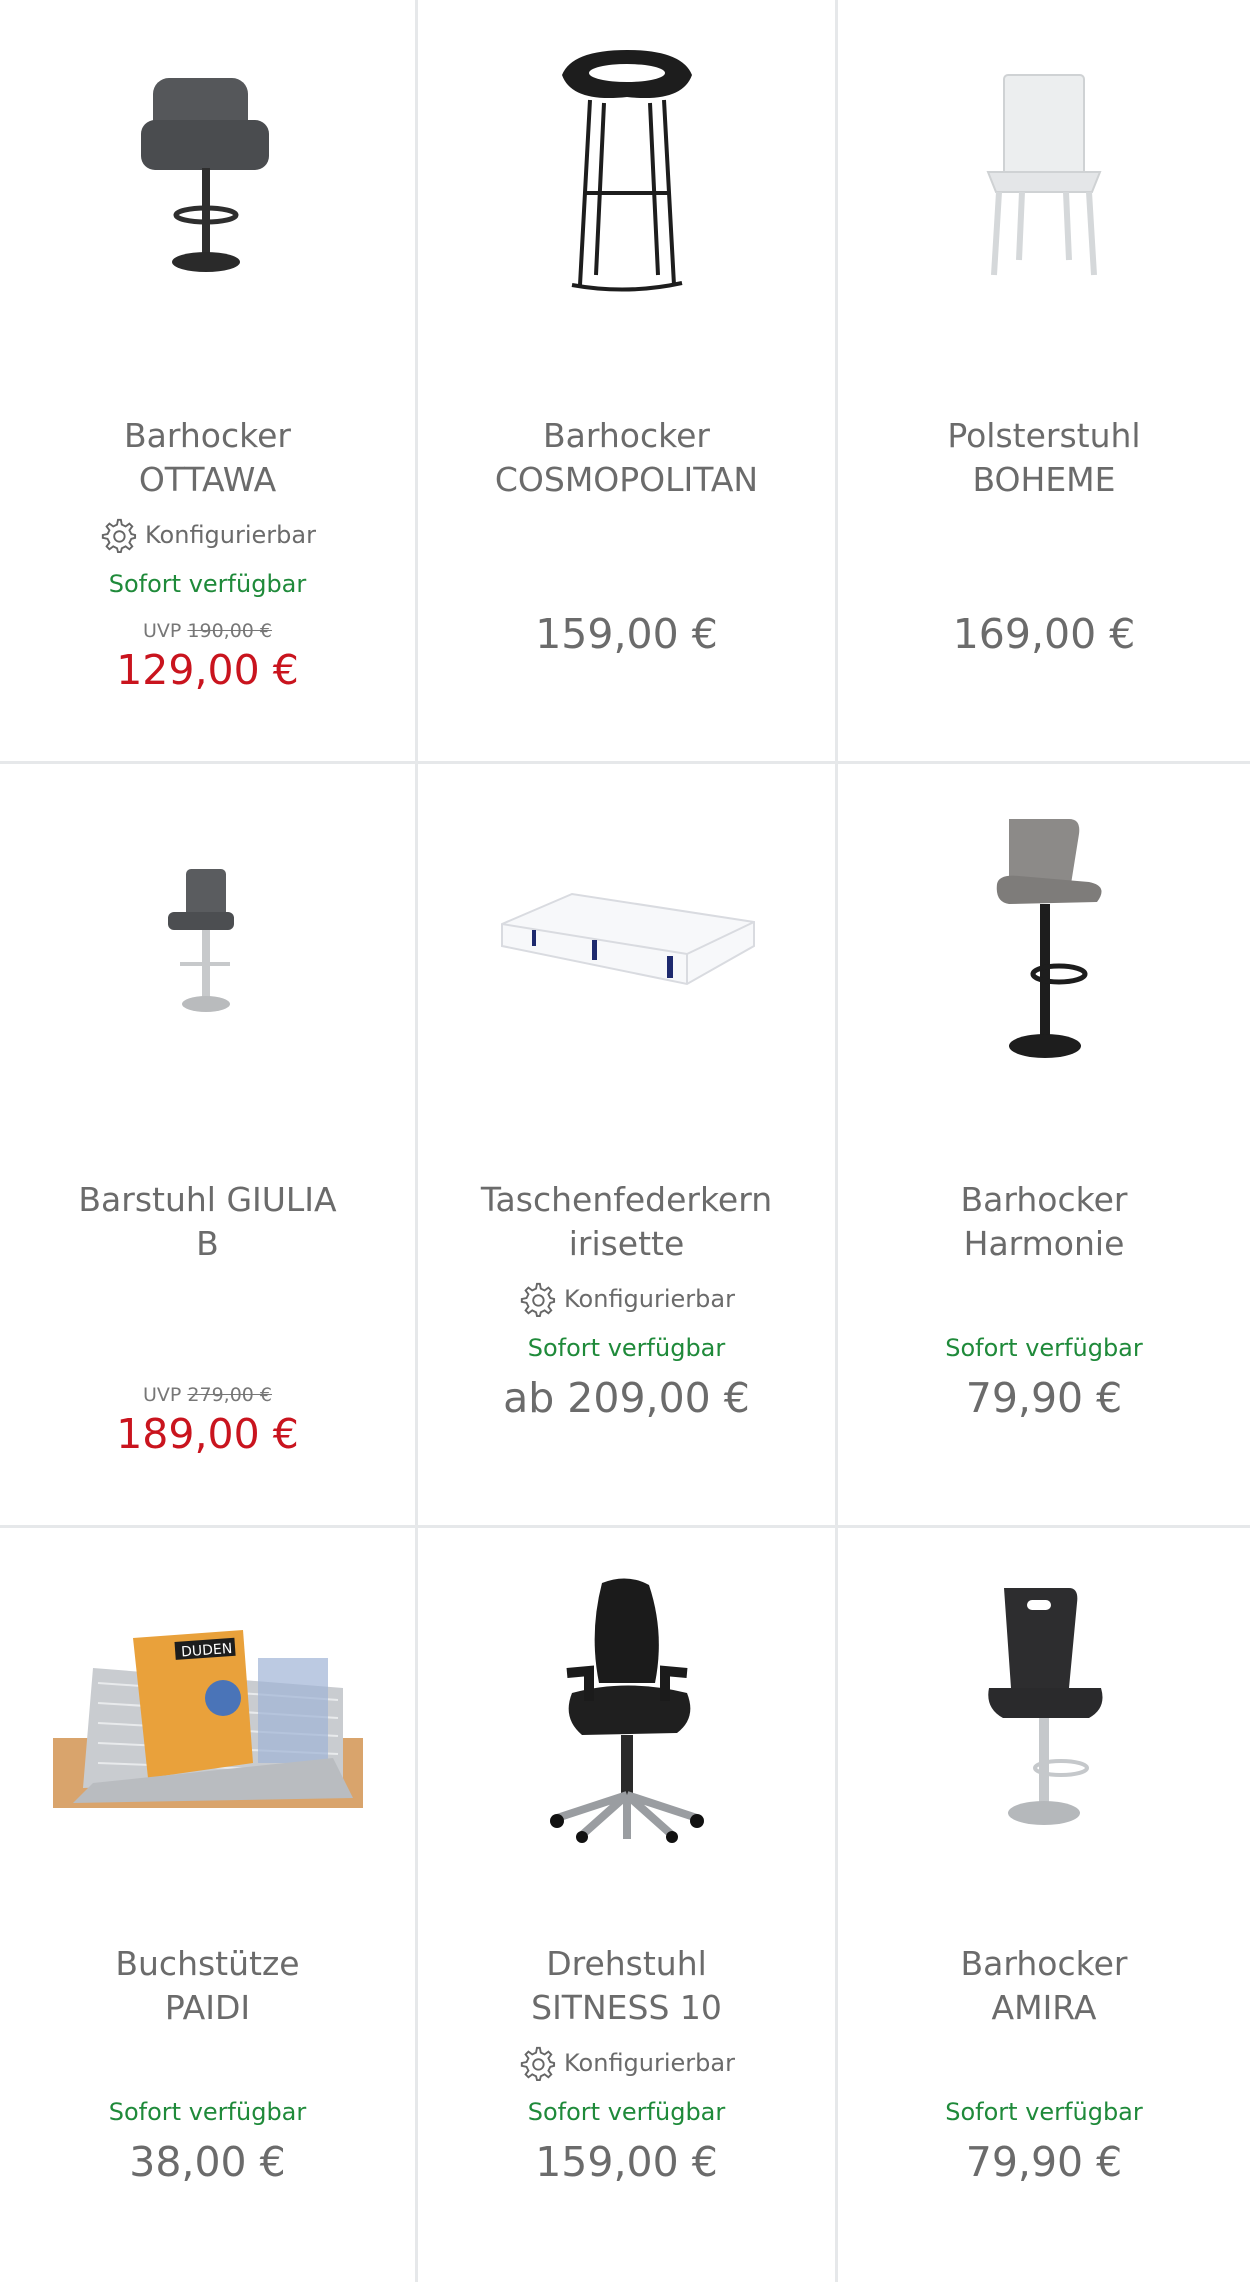 The width and height of the screenshot is (1250, 2282). Describe the element at coordinates (207, 670) in the screenshot. I see `sale-price: 129,00 €` at that location.